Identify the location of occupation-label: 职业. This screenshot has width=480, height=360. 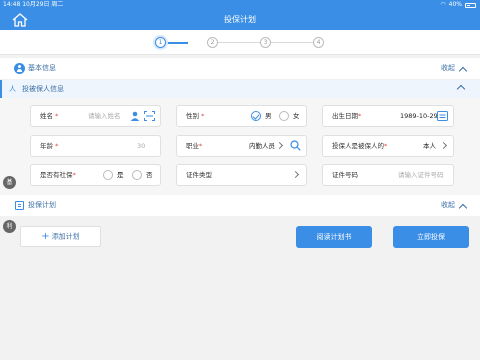
(192, 146).